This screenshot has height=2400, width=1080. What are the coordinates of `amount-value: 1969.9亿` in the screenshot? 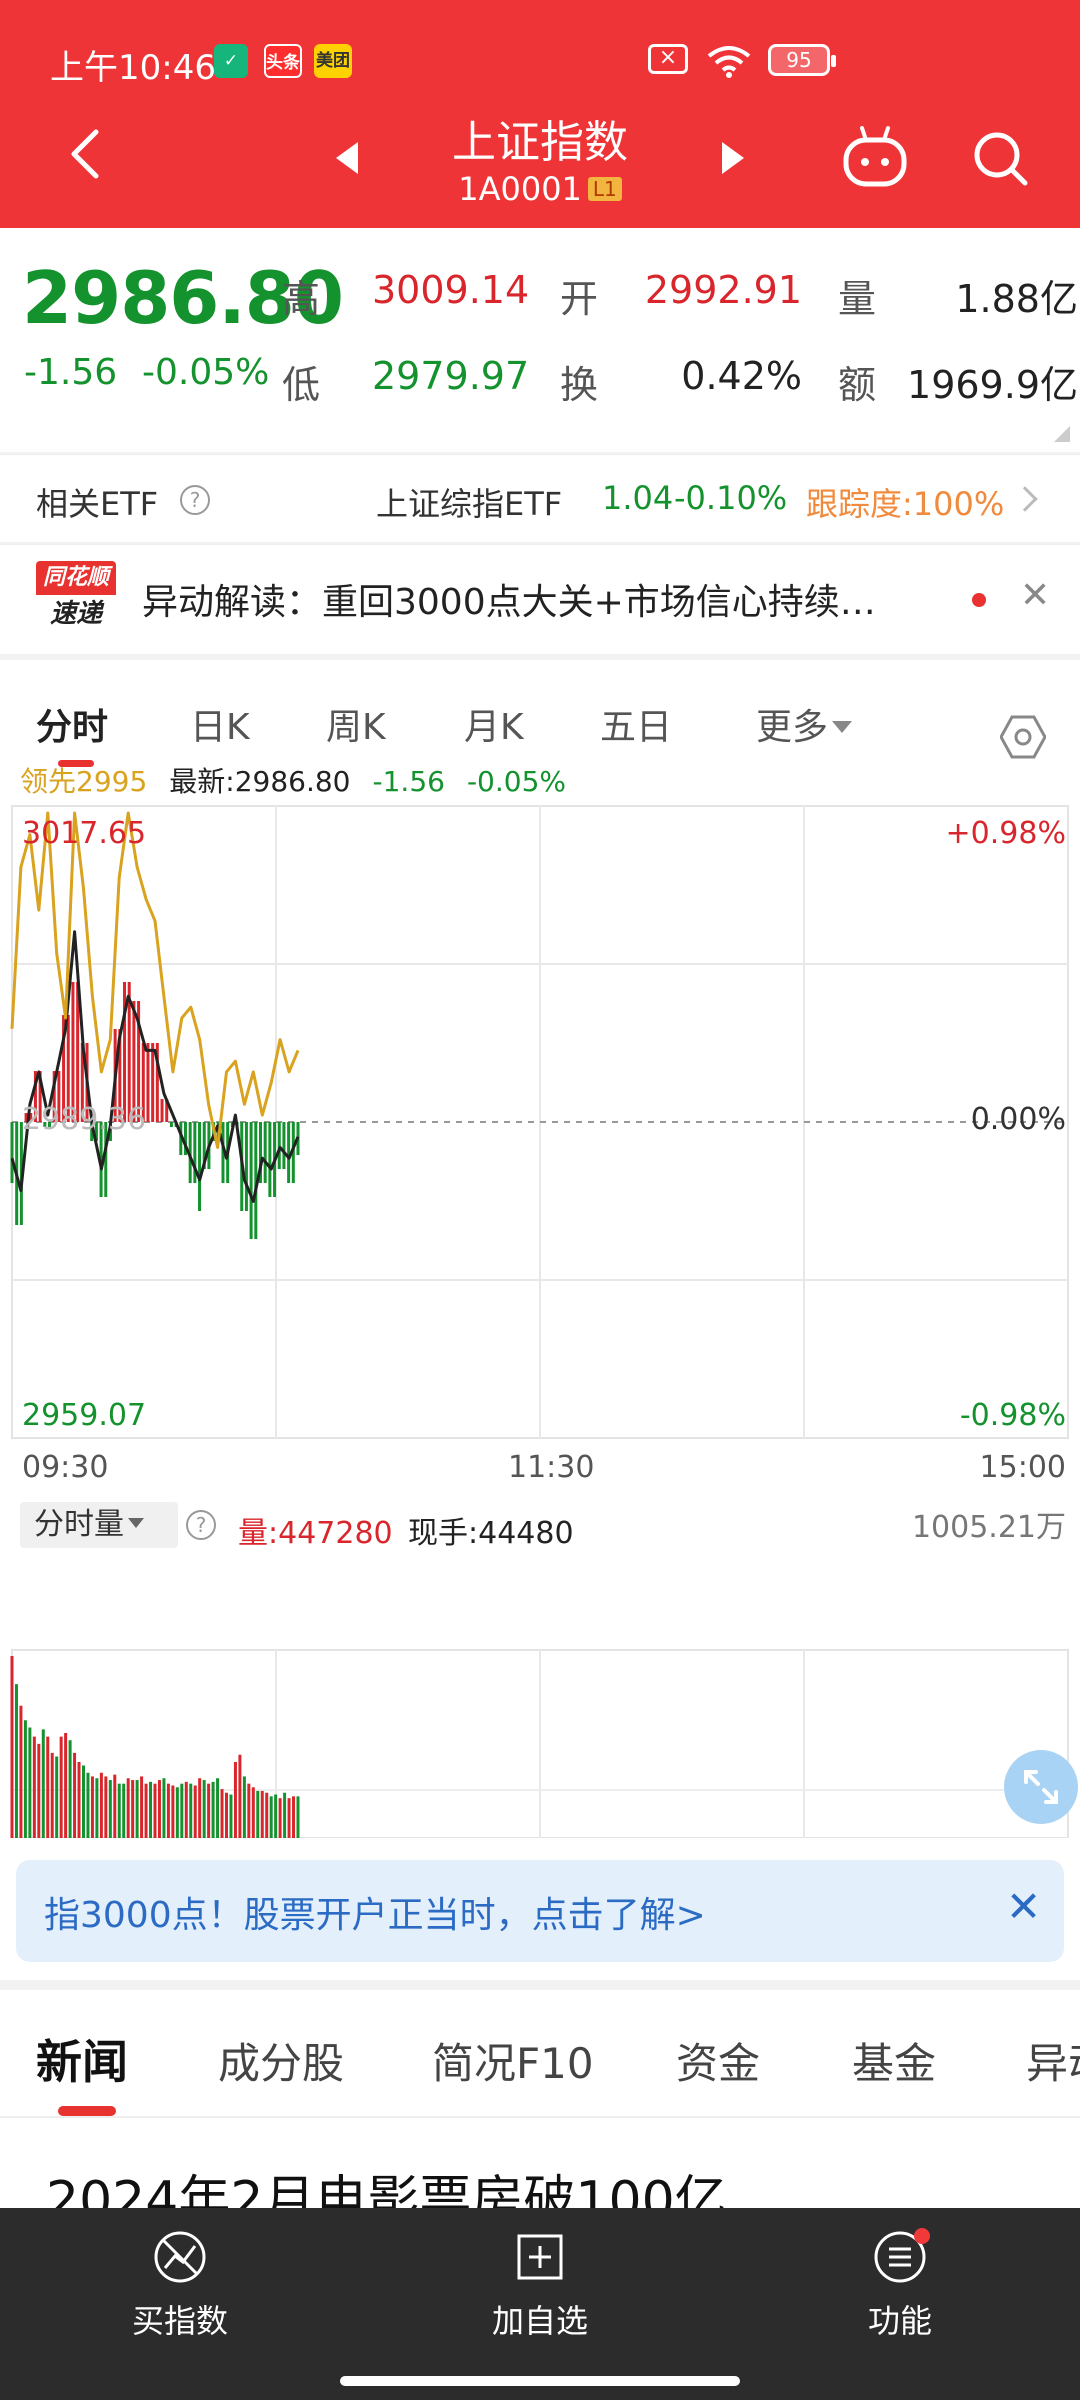 It's located at (992, 385).